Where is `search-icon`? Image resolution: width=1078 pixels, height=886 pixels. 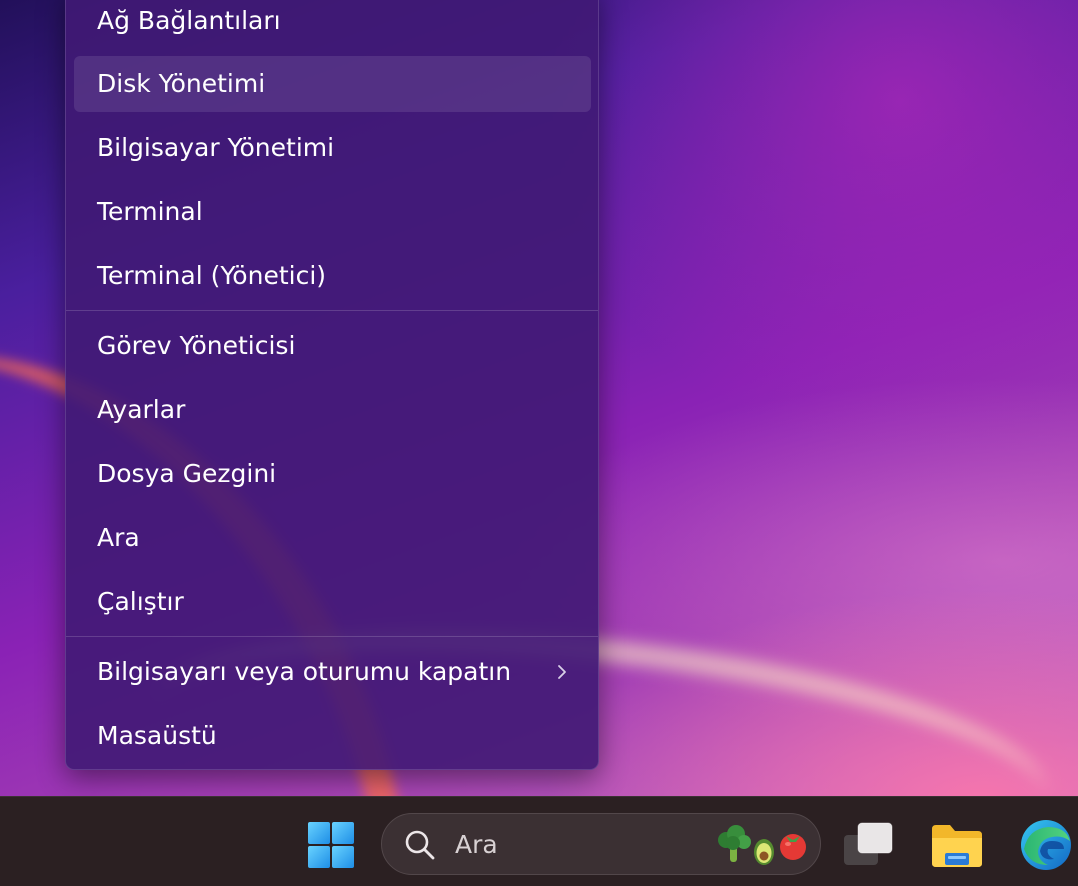 search-icon is located at coordinates (420, 845).